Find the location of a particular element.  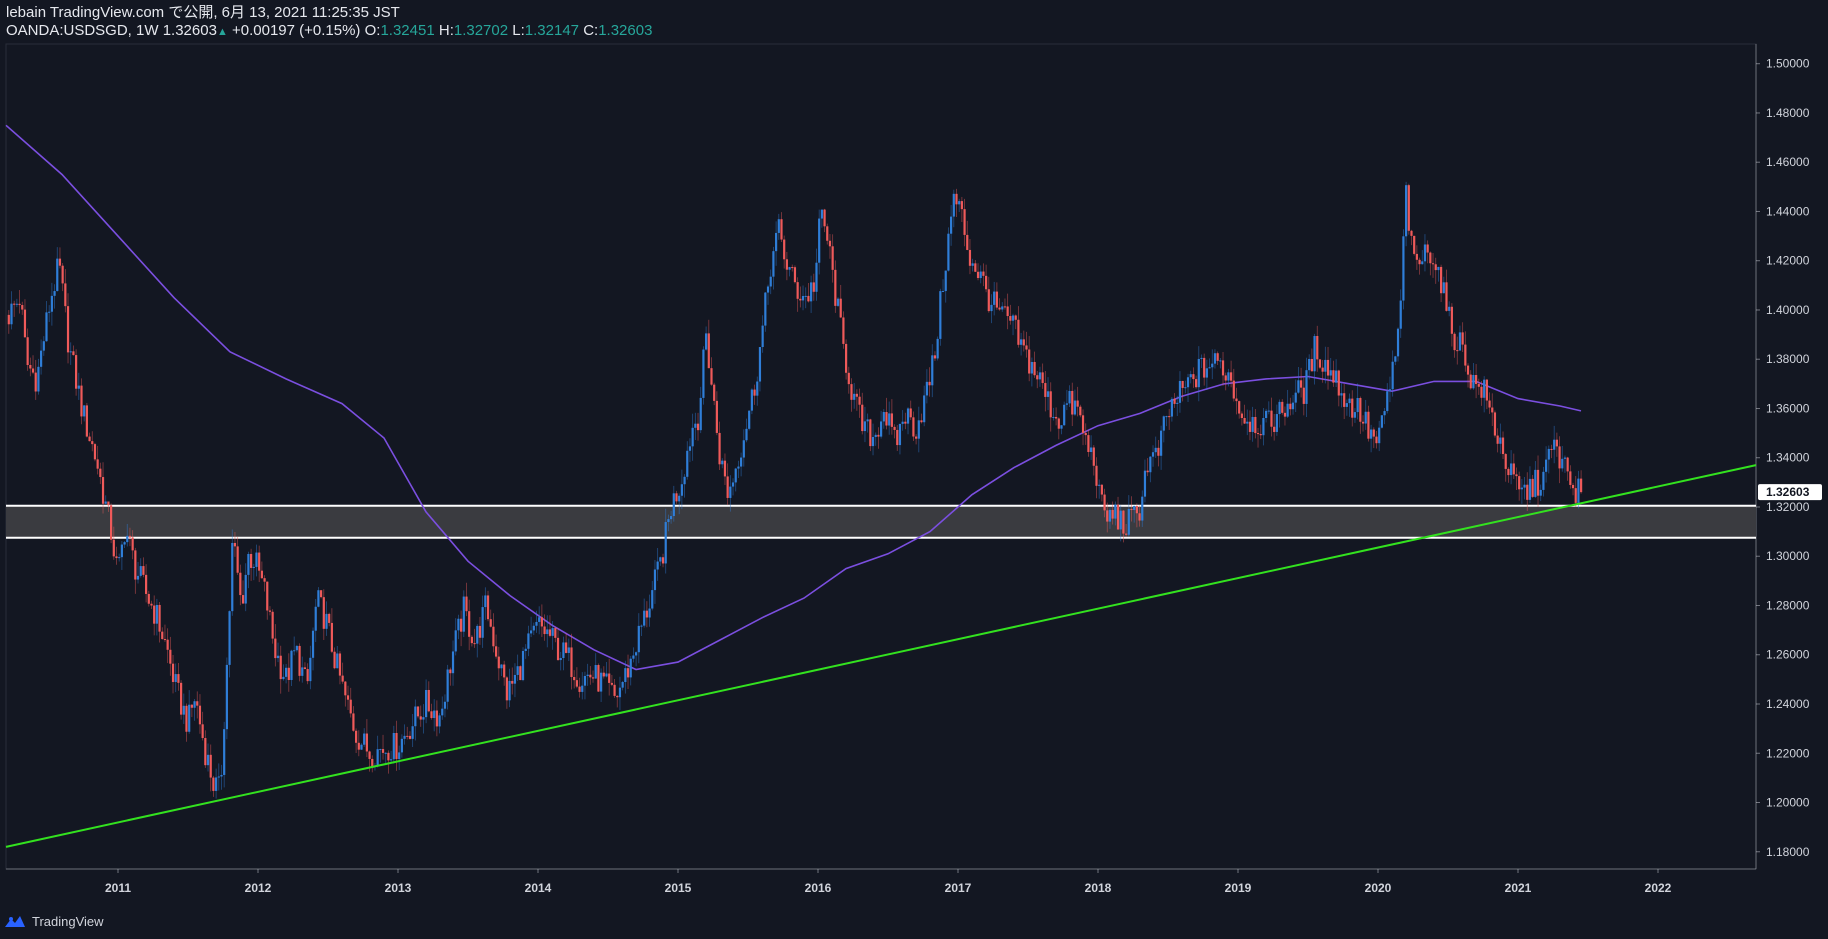

last-price-label: 1.32603 is located at coordinates (1790, 492).